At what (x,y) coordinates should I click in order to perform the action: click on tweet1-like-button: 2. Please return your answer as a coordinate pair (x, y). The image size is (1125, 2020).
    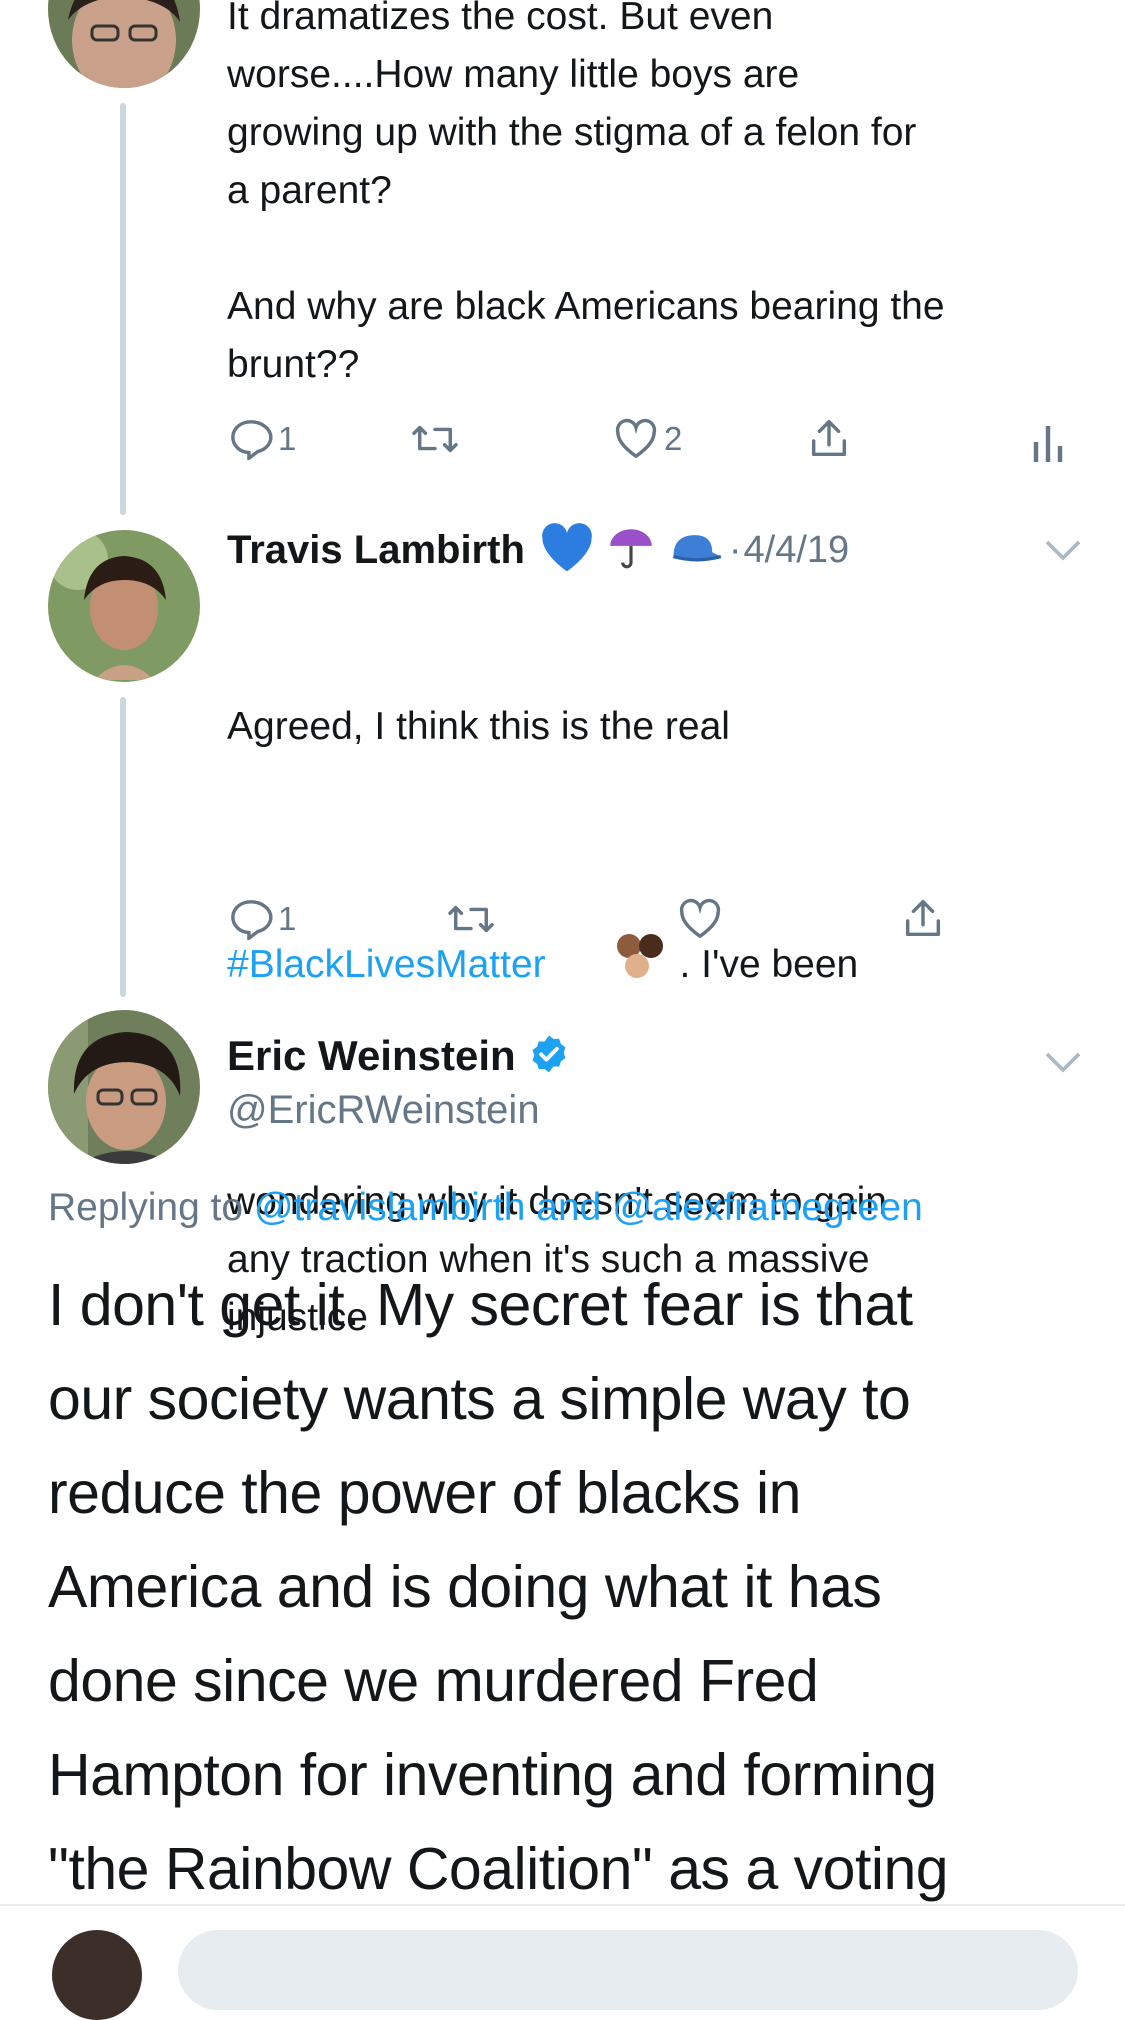
    Looking at the image, I should click on (647, 439).